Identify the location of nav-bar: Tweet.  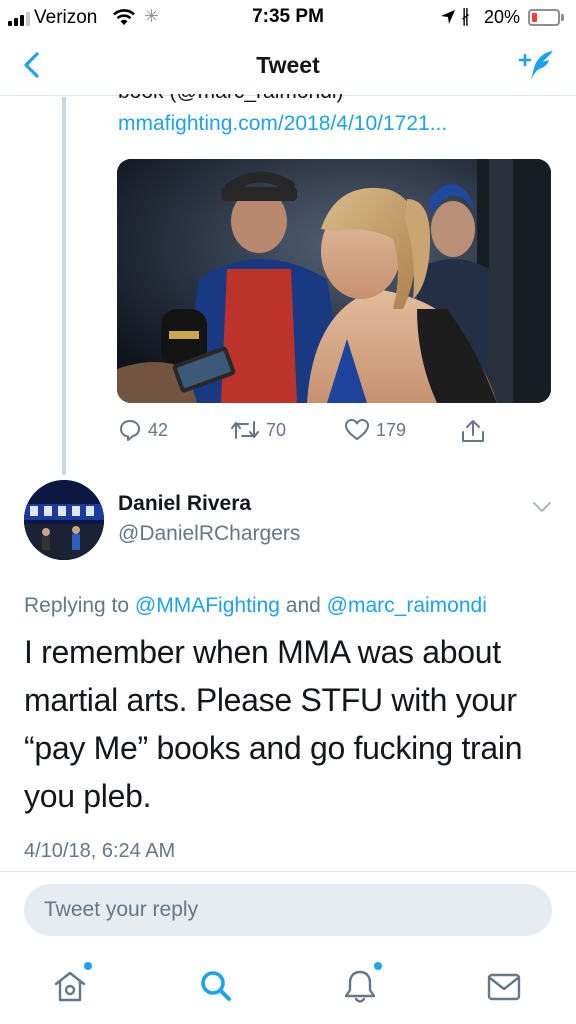
(288, 66).